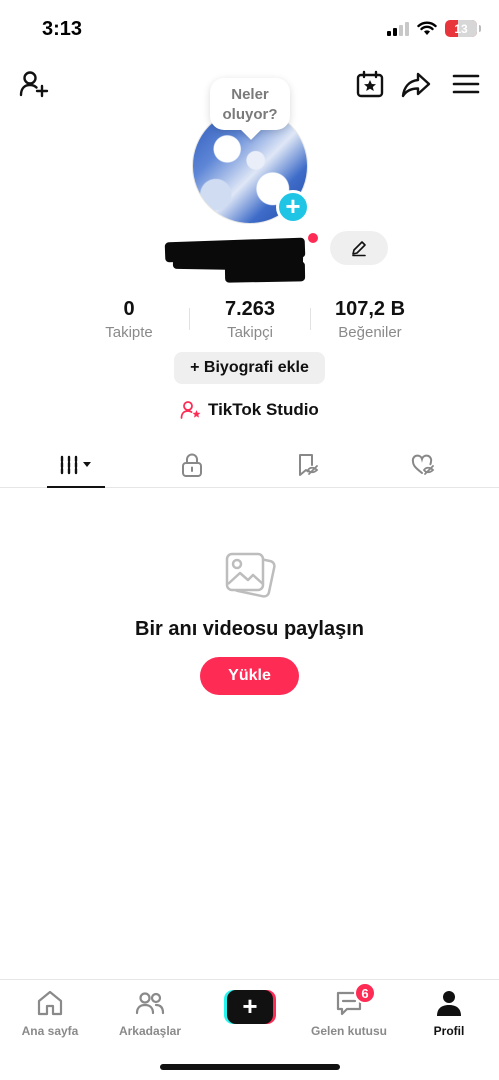  I want to click on status-dot, so click(313, 238).